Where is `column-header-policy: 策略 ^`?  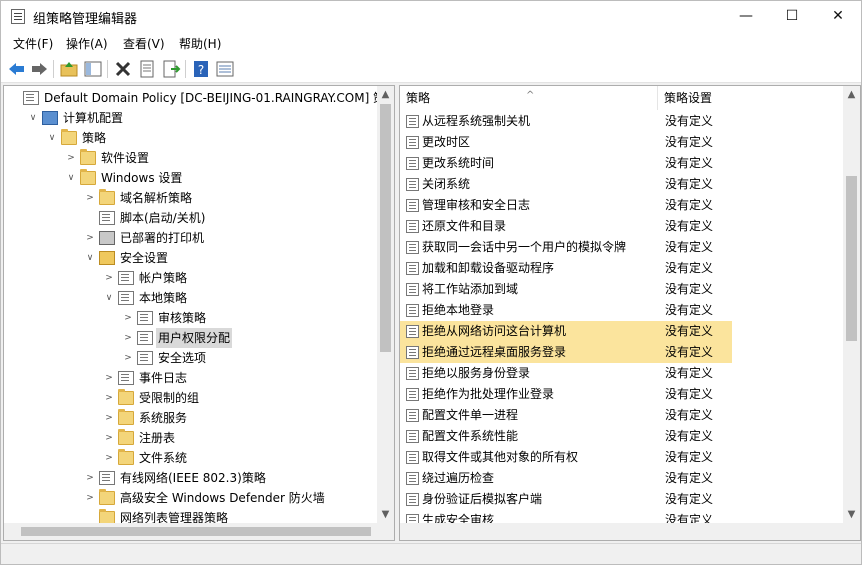
column-header-policy: 策略 ^ is located at coordinates (529, 98).